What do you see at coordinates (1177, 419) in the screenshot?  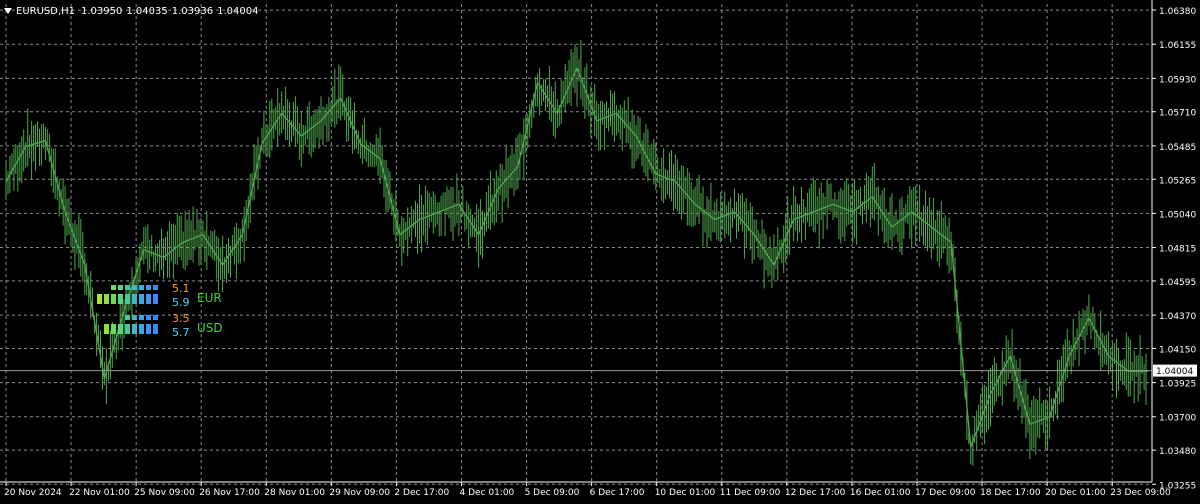 I see `y-tick-label: 1.03700` at bounding box center [1177, 419].